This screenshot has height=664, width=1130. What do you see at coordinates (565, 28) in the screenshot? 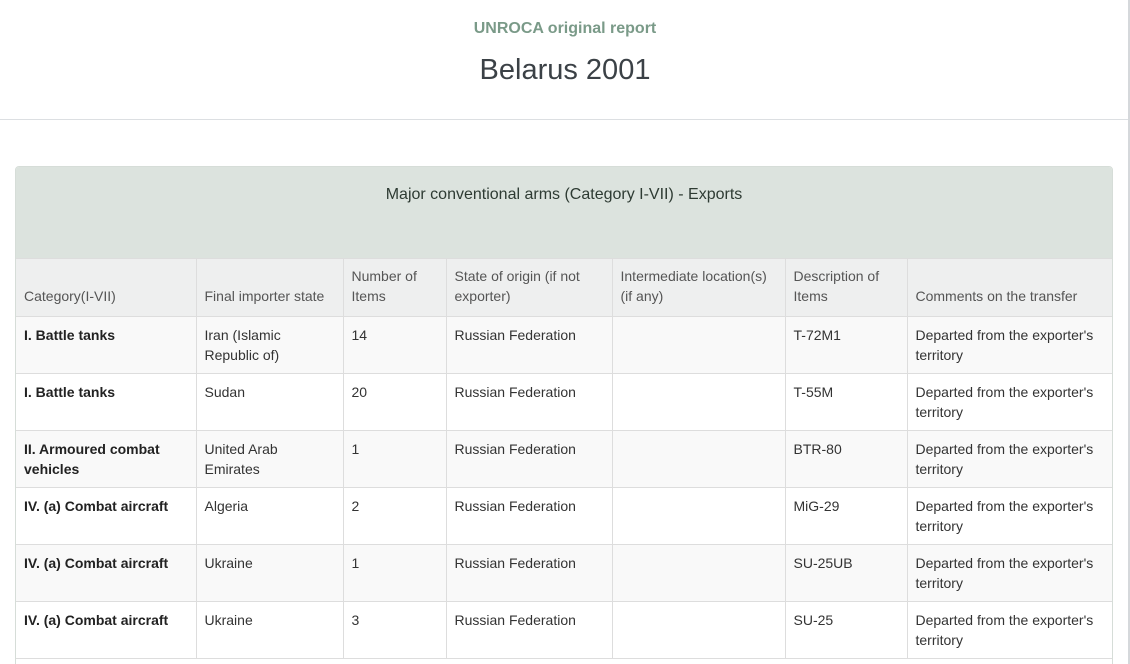
I see `report-subtitle: UNROCA original report` at bounding box center [565, 28].